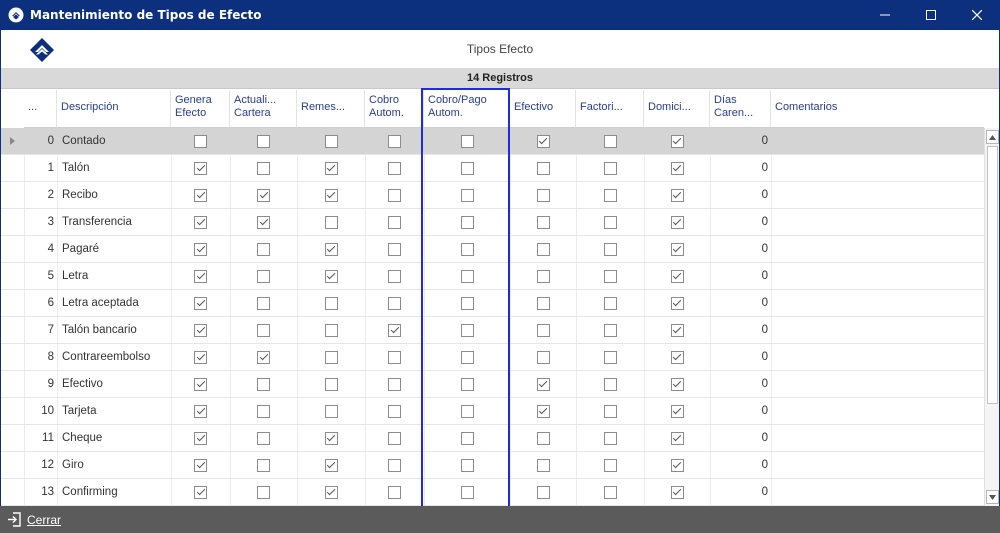 This screenshot has height=533, width=1000. Describe the element at coordinates (115, 276) in the screenshot. I see `descripcion-cell: Letra` at that location.